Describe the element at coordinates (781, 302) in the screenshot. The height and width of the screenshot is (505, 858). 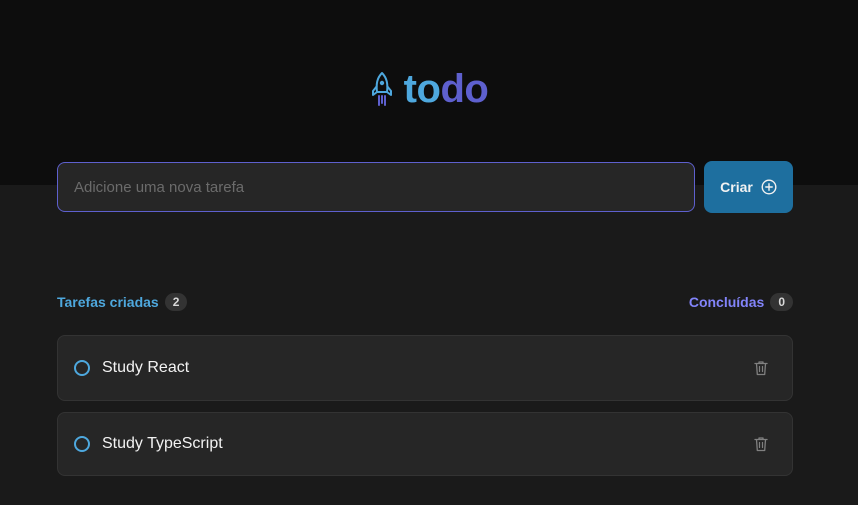
I see `done-count-badge: 0` at that location.